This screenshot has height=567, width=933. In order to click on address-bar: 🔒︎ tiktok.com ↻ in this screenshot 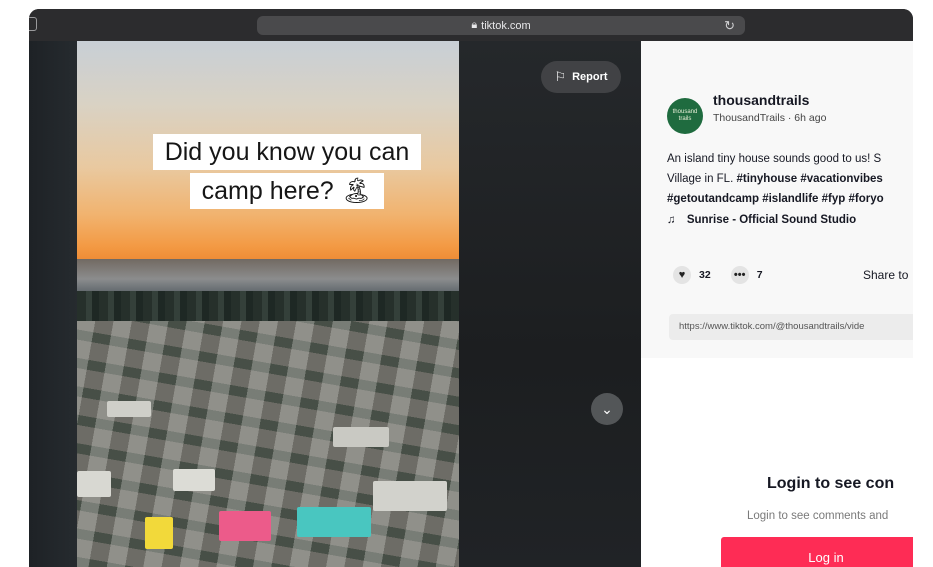, I will do `click(501, 25)`.